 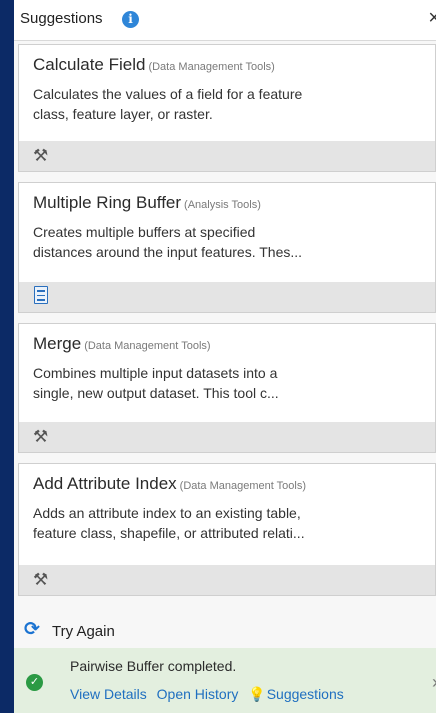 I want to click on status-links: View Details Open History 💡Suggestions, so click(x=207, y=694).